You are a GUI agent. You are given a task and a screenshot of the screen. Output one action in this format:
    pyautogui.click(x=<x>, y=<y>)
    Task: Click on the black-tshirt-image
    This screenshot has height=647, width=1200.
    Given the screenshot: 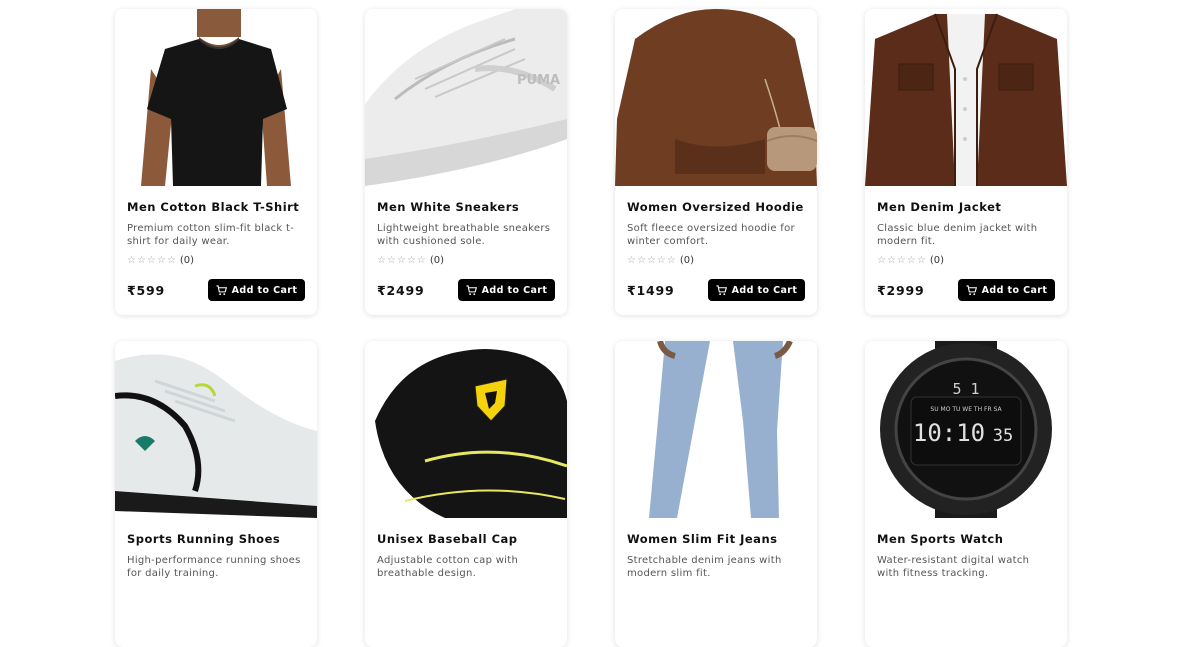 What is the action you would take?
    pyautogui.click(x=216, y=97)
    